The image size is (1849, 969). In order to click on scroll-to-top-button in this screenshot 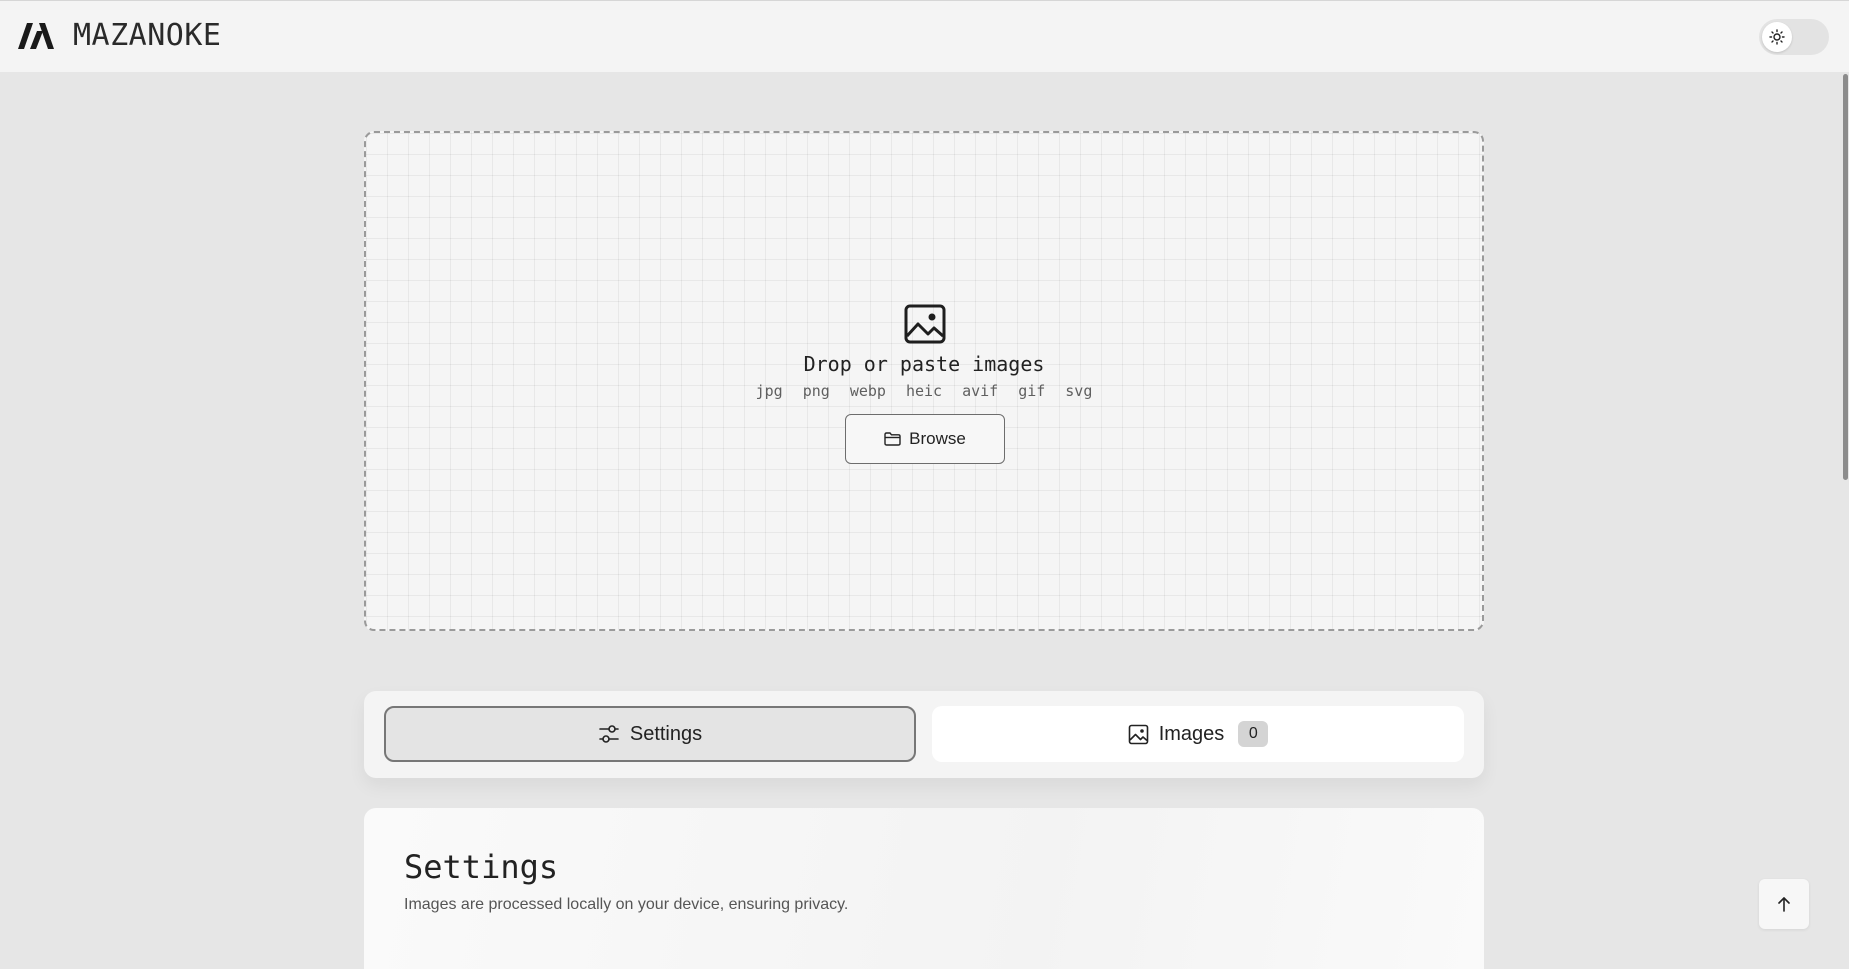, I will do `click(1784, 904)`.